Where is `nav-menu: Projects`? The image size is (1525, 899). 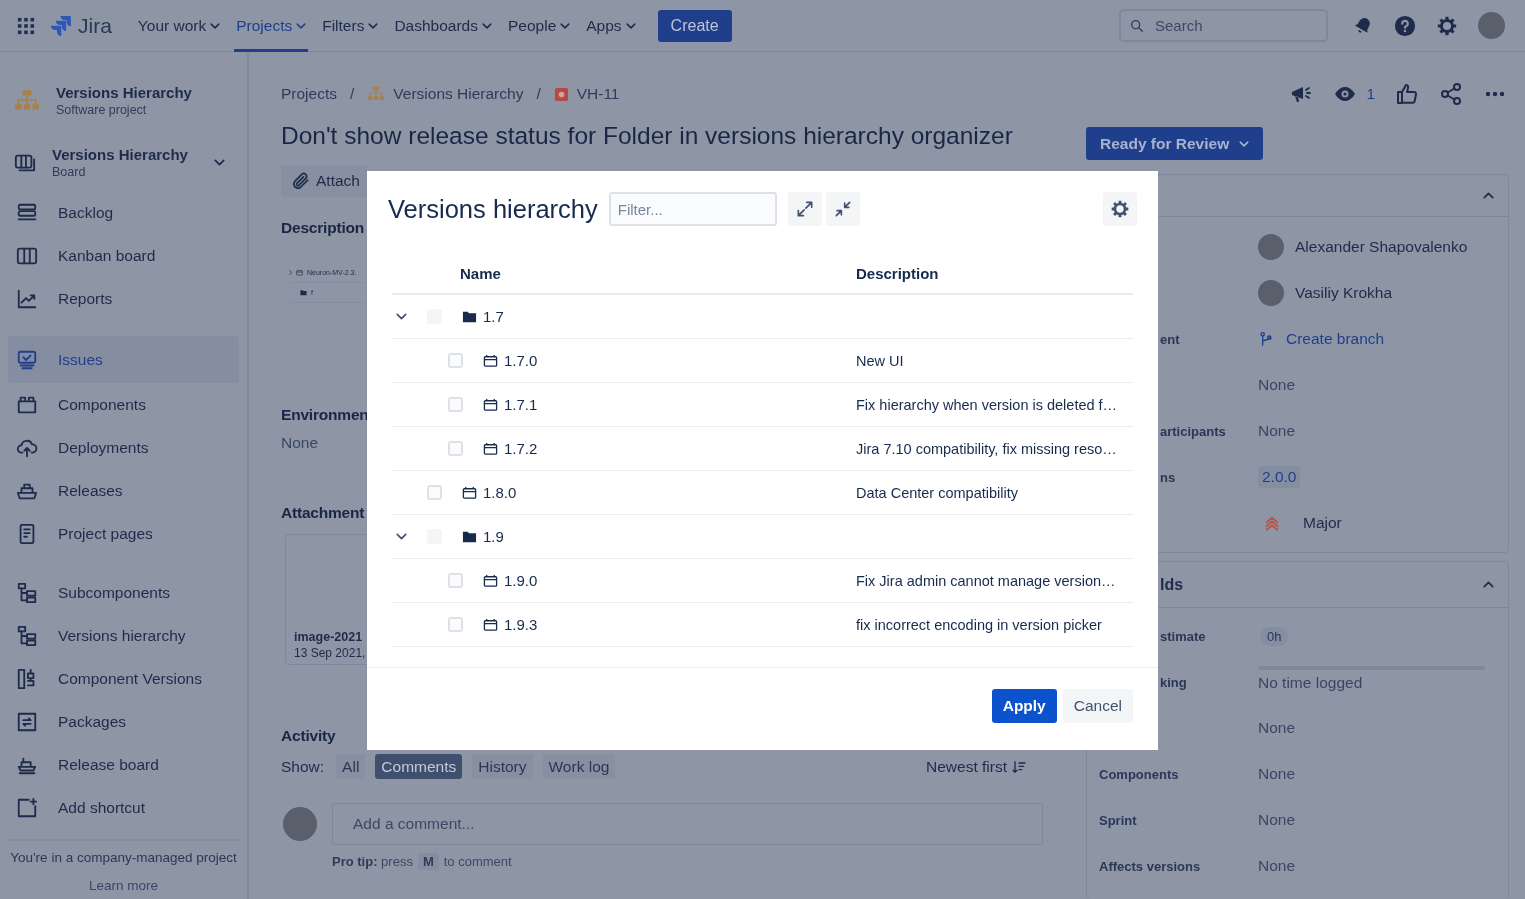 nav-menu: Projects is located at coordinates (271, 26).